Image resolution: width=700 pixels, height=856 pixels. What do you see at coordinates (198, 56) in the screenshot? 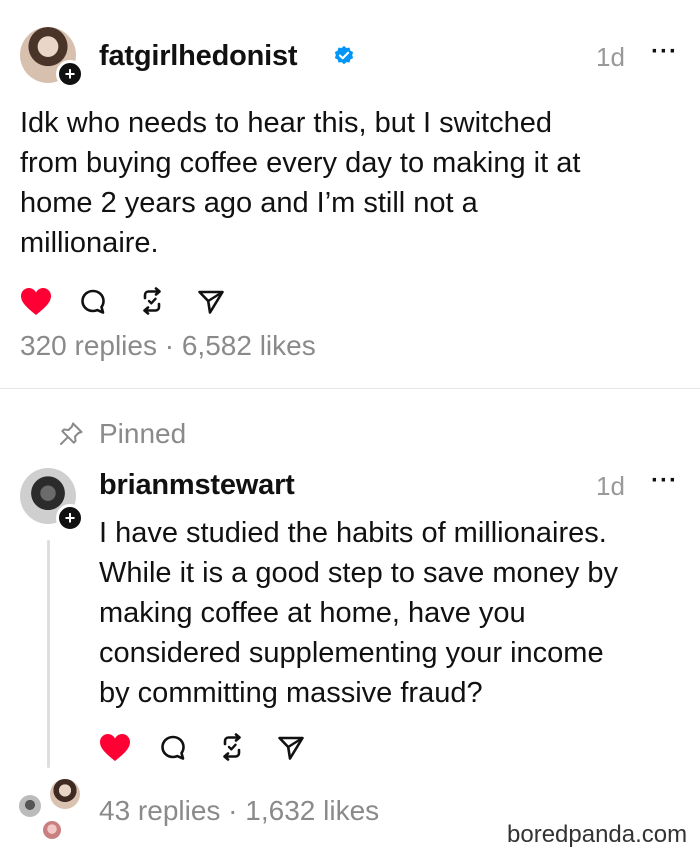
I see `post-username: fatgirlhedonist` at bounding box center [198, 56].